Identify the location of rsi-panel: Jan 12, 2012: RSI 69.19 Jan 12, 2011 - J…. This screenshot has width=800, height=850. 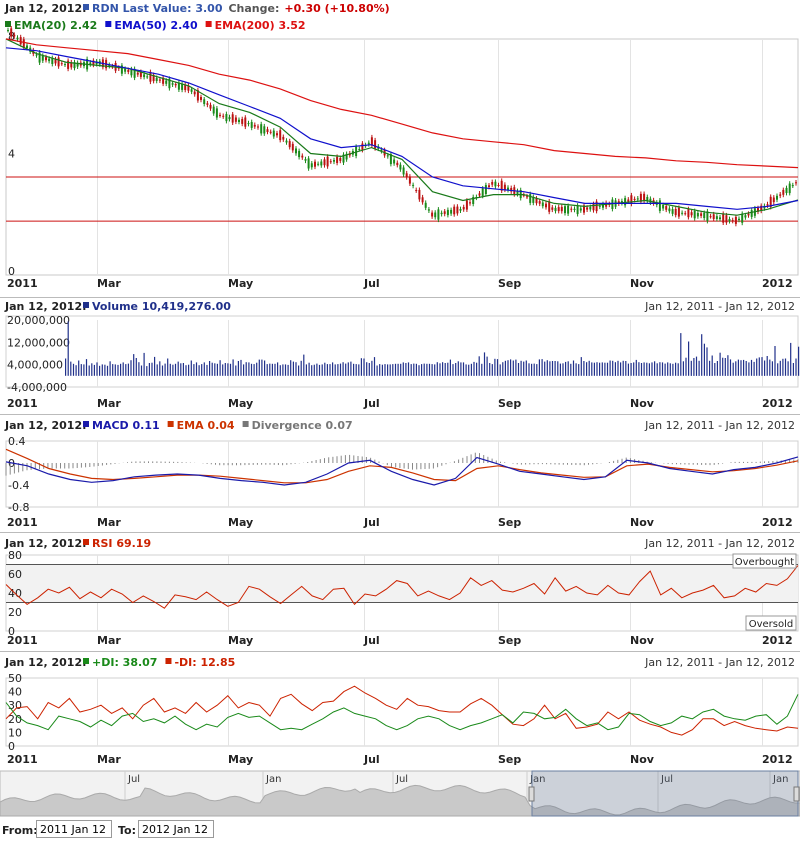
(400, 589).